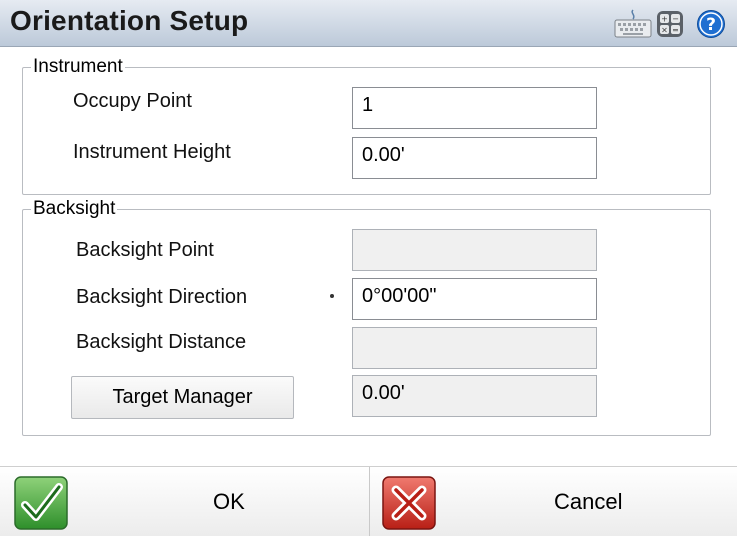 This screenshot has width=737, height=536. I want to click on backsight-direction-radio, so click(332, 296).